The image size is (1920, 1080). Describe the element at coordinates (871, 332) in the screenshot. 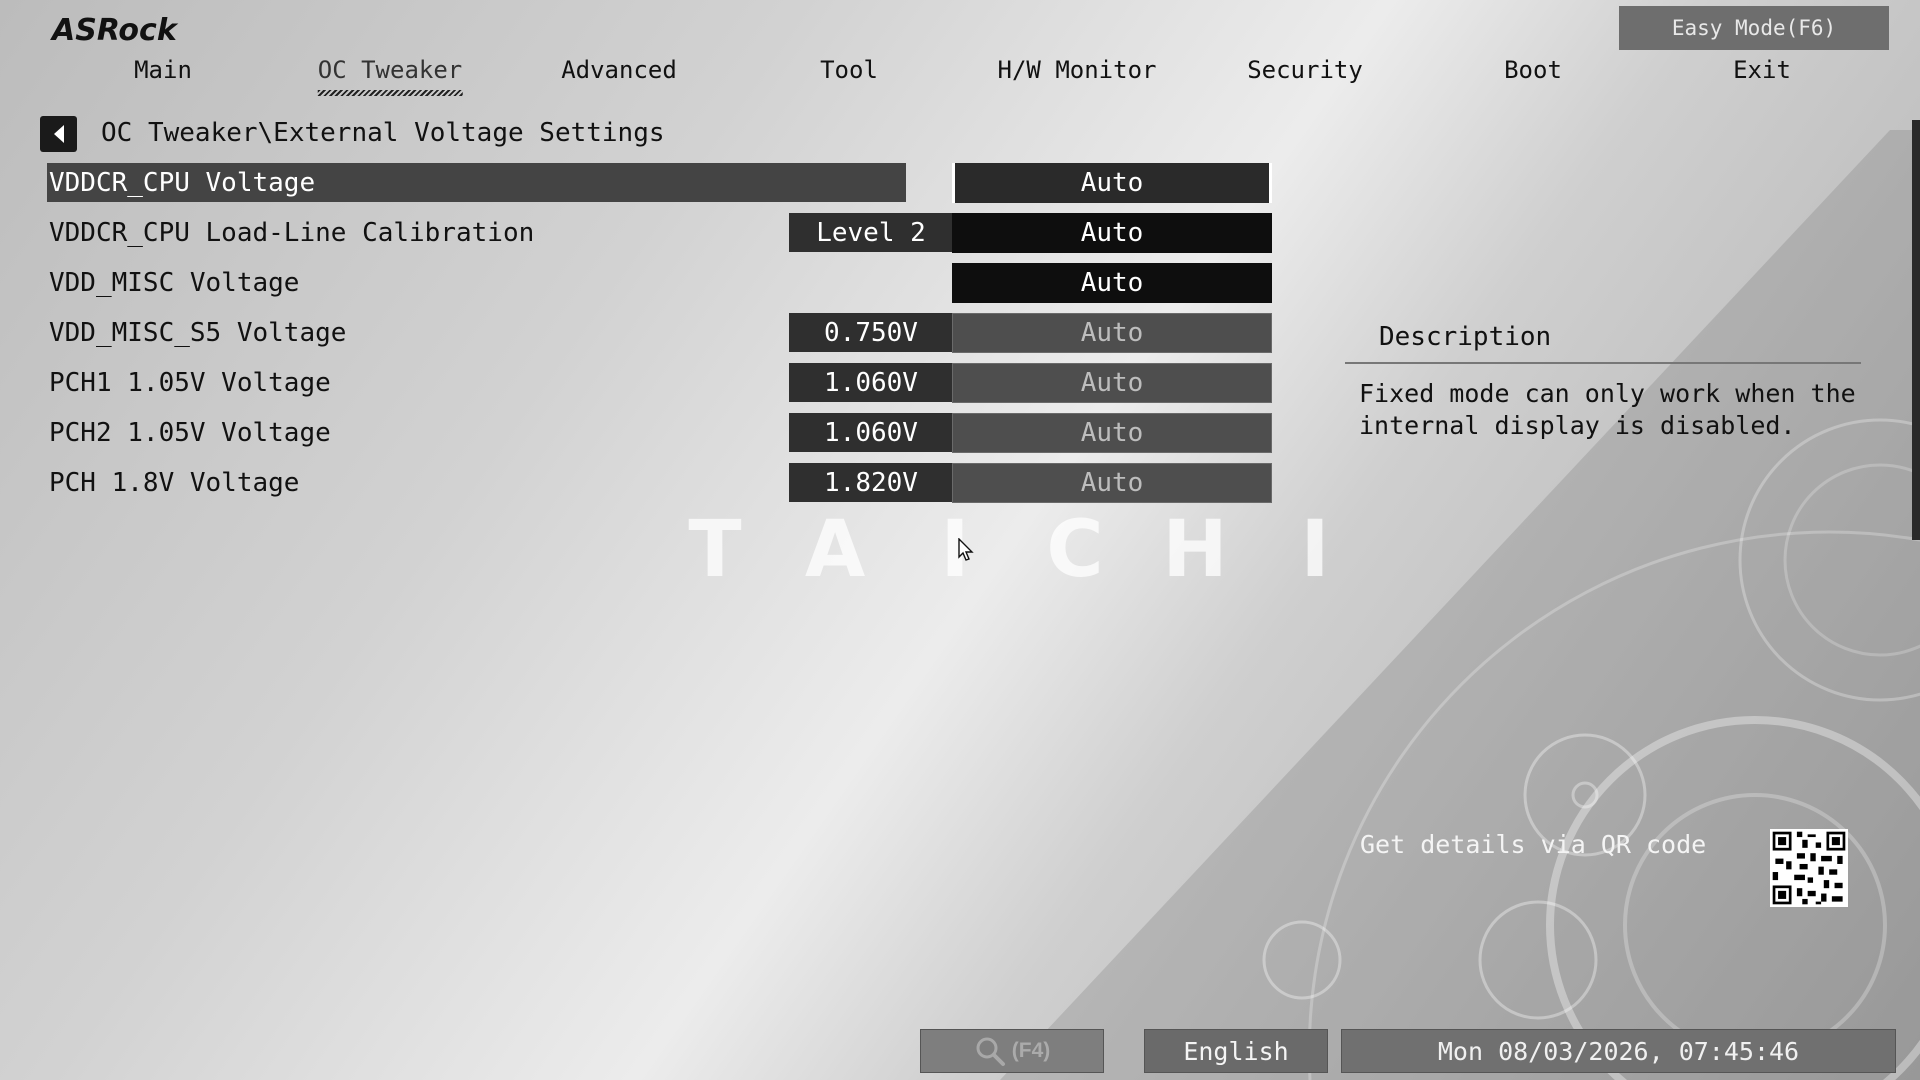

I see `current-value: 0.750V` at that location.